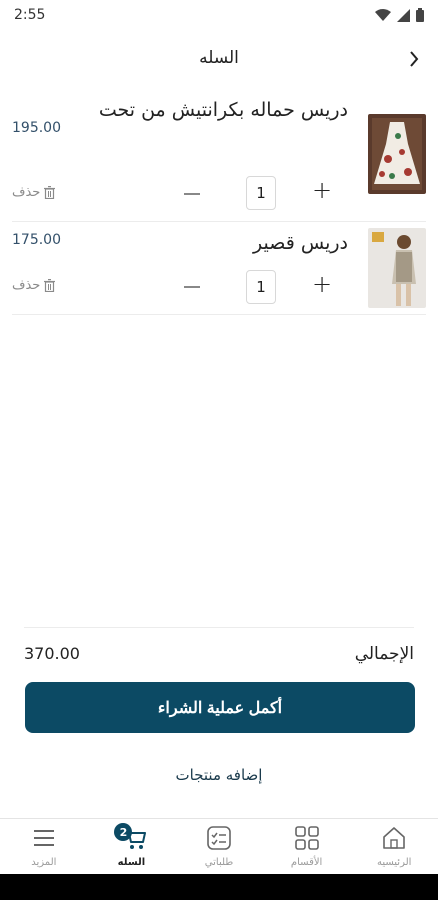 The width and height of the screenshot is (438, 900). I want to click on nav-item-categories: الأقسام, so click(307, 846).